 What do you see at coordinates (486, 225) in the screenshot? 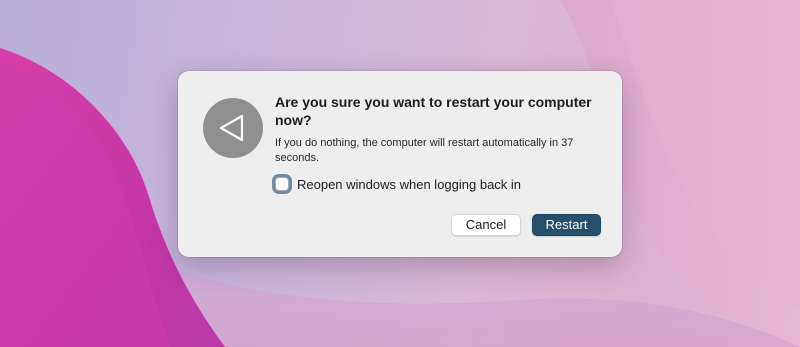
I see `cancel-button: Cancel` at bounding box center [486, 225].